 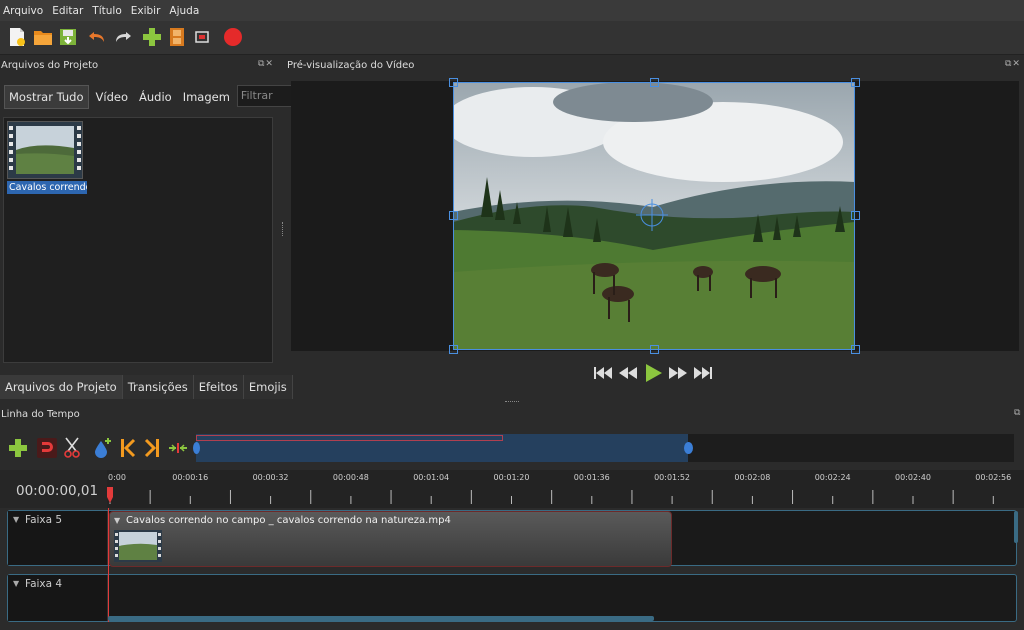 What do you see at coordinates (184, 11) in the screenshot?
I see `menu-ajuda: Ajuda` at bounding box center [184, 11].